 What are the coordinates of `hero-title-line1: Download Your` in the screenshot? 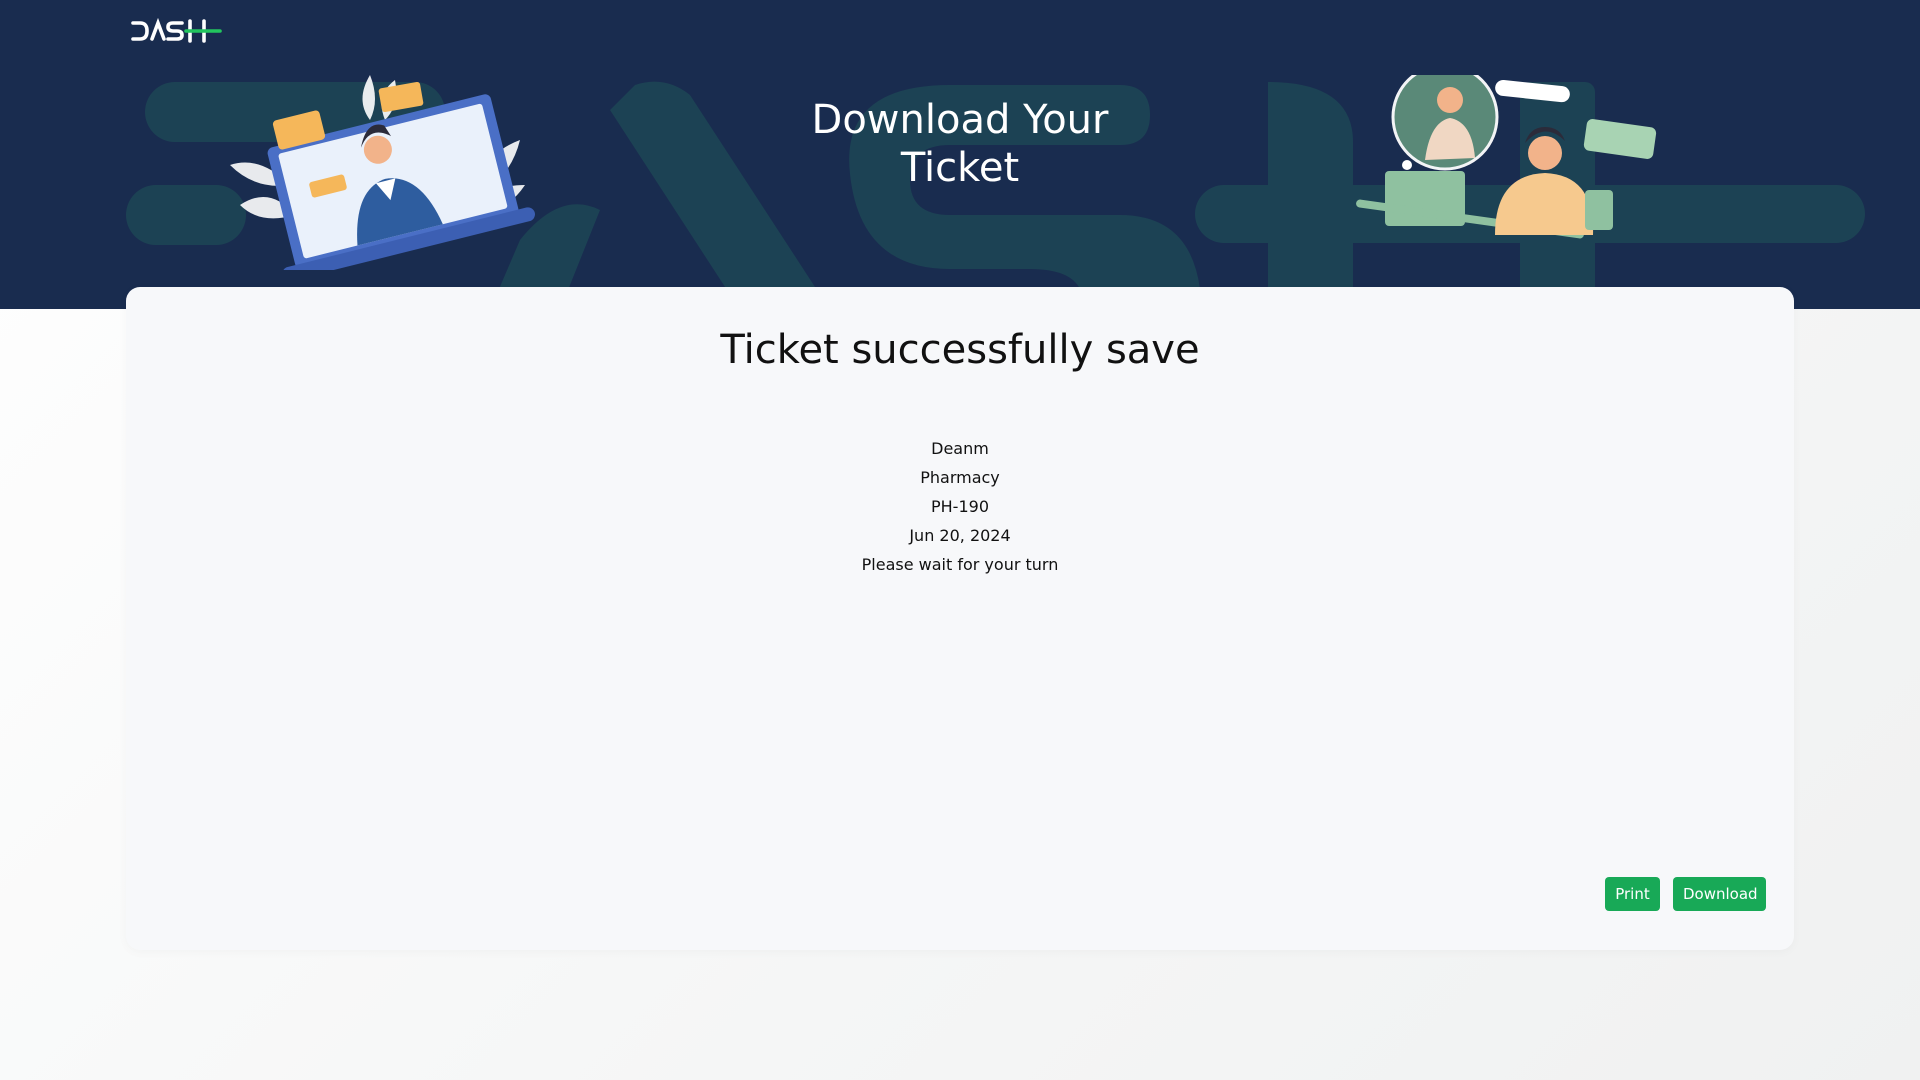 It's located at (960, 120).